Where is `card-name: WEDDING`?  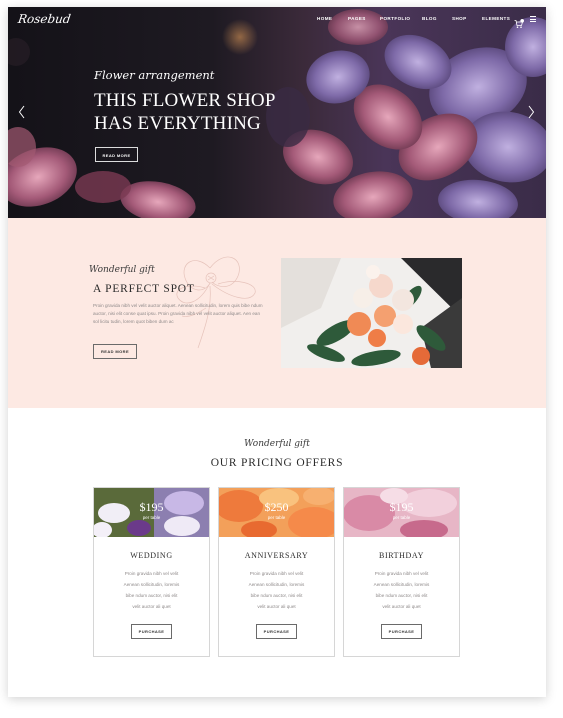 card-name: WEDDING is located at coordinates (151, 555).